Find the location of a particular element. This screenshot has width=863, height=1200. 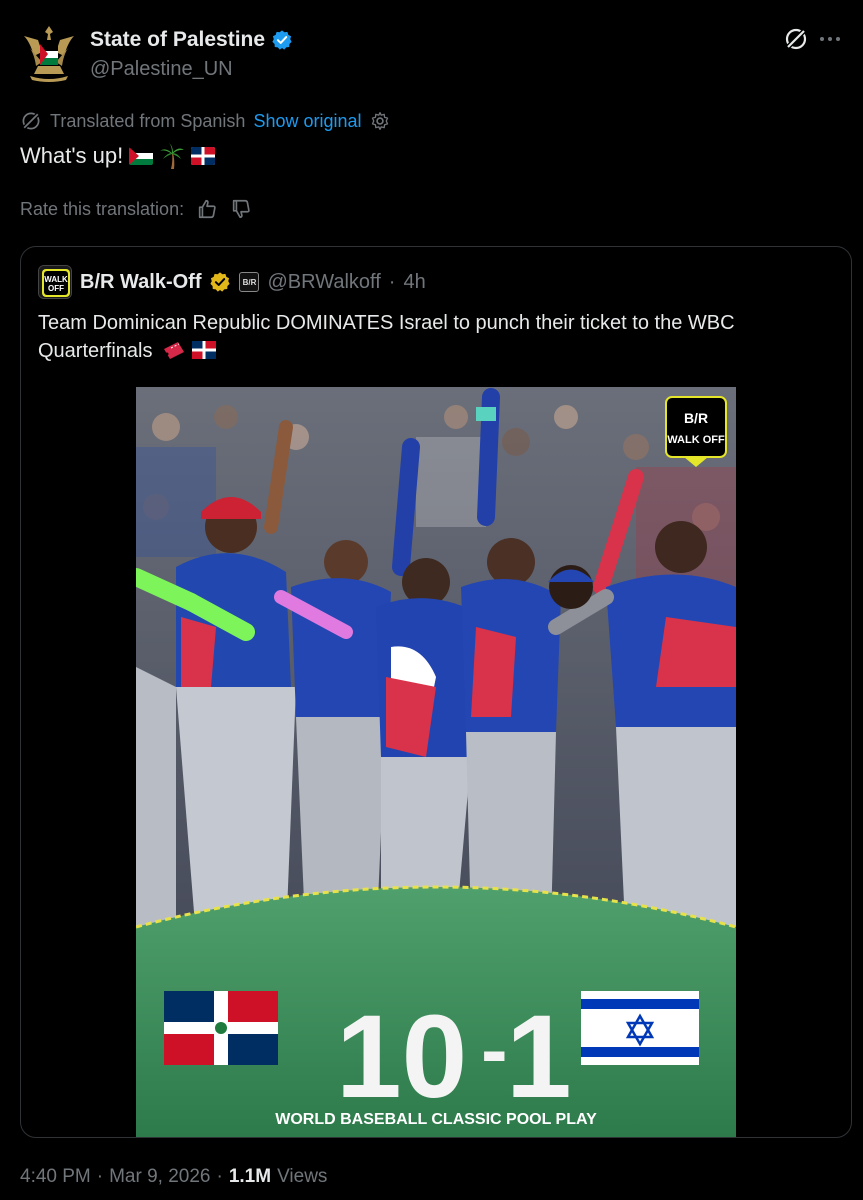

quoted-author-handle: @BRWalkoff is located at coordinates (323, 282).